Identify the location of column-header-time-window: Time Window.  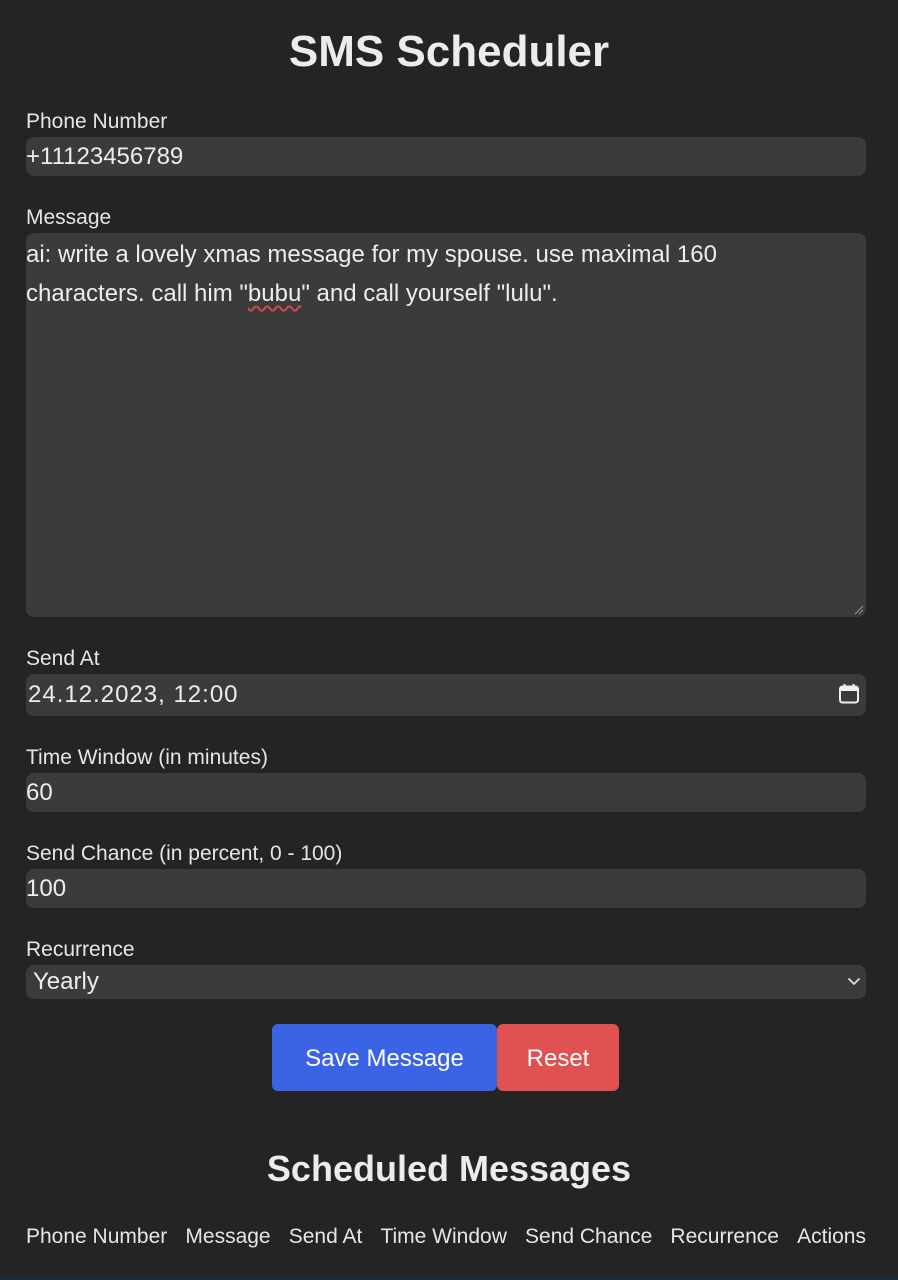
(443, 1236).